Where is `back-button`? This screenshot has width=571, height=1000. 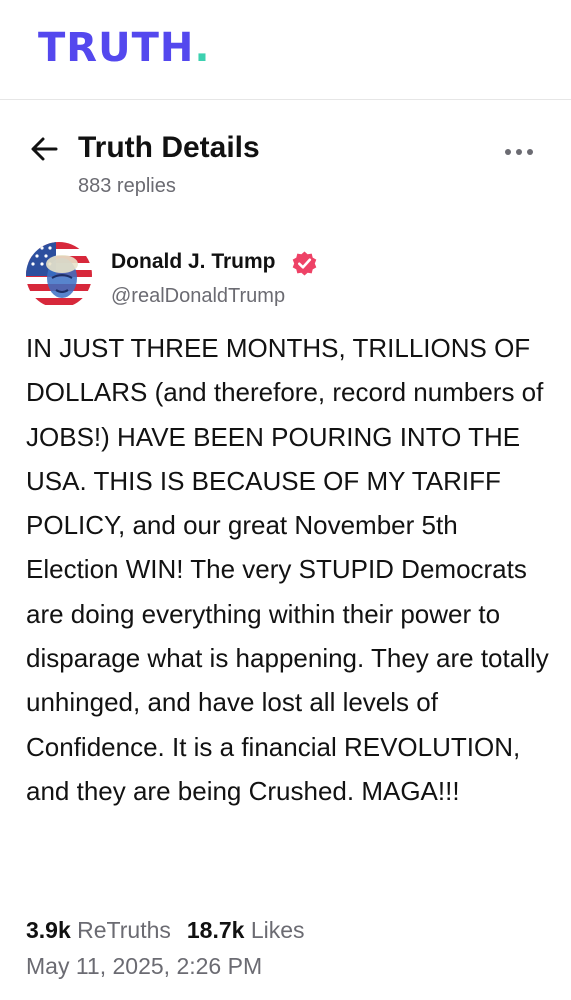
back-button is located at coordinates (45, 149).